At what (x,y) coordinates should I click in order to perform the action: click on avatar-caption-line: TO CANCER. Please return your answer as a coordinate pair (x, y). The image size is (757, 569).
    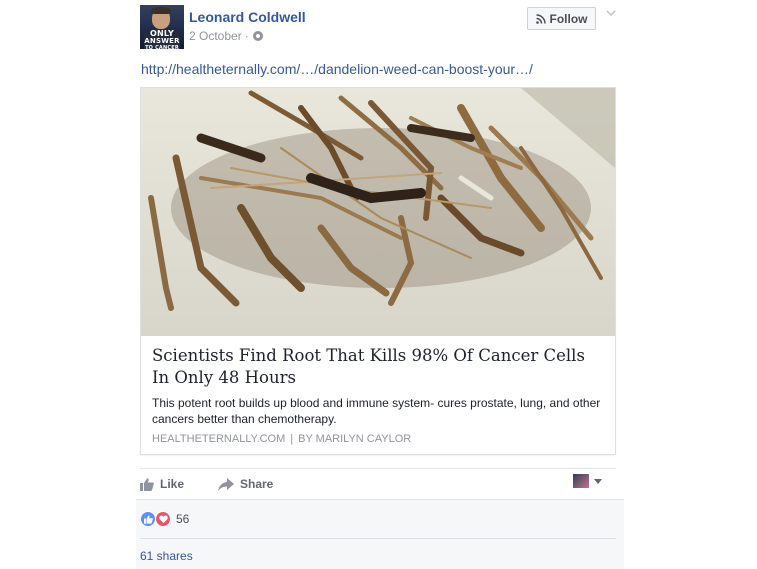
    Looking at the image, I should click on (162, 47).